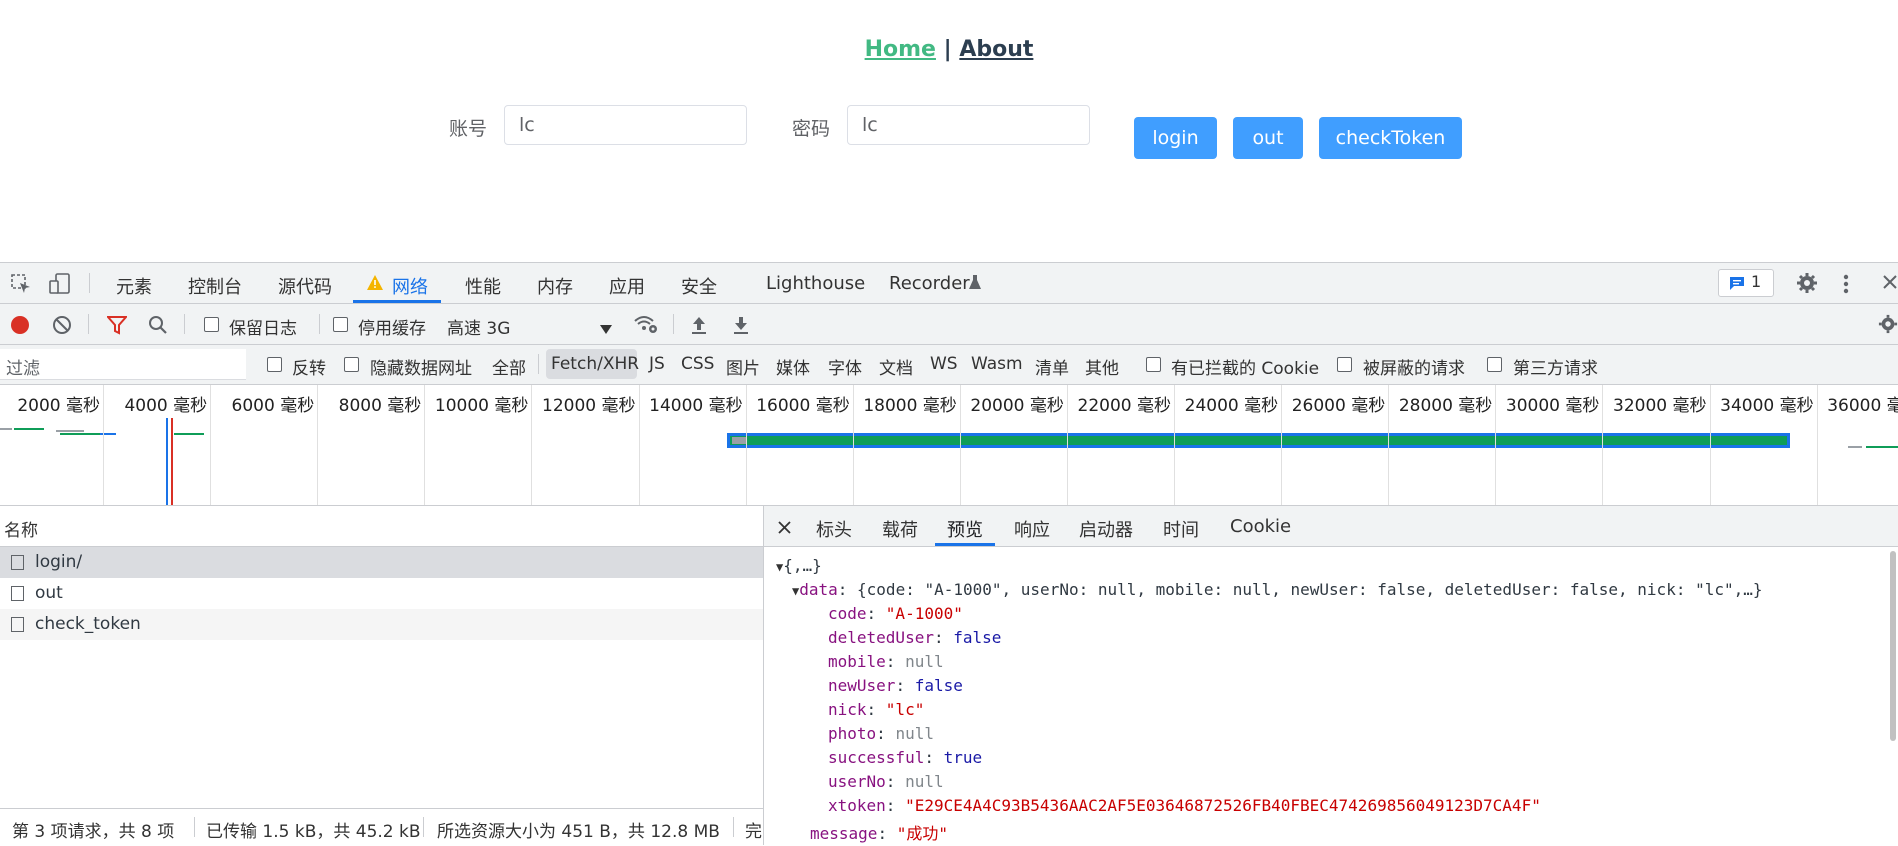  What do you see at coordinates (21, 286) in the screenshot?
I see `inspect-element-icon` at bounding box center [21, 286].